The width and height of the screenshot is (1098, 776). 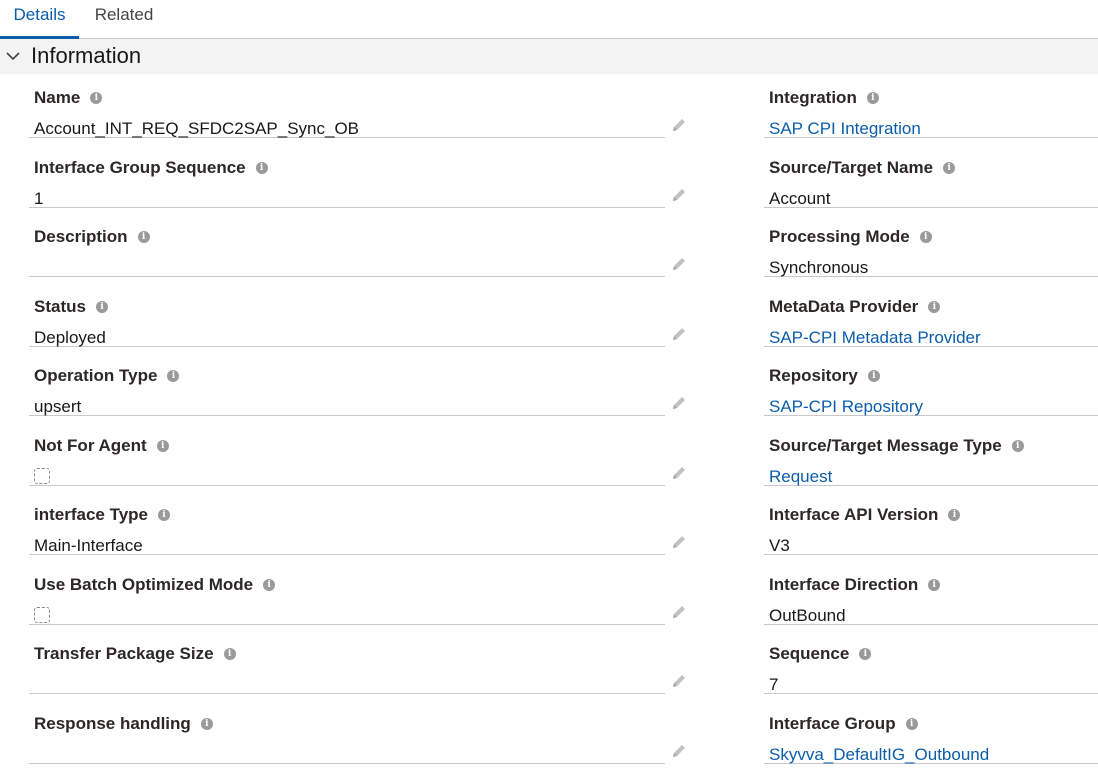 I want to click on field-label-text: Interface API Version, so click(x=854, y=514).